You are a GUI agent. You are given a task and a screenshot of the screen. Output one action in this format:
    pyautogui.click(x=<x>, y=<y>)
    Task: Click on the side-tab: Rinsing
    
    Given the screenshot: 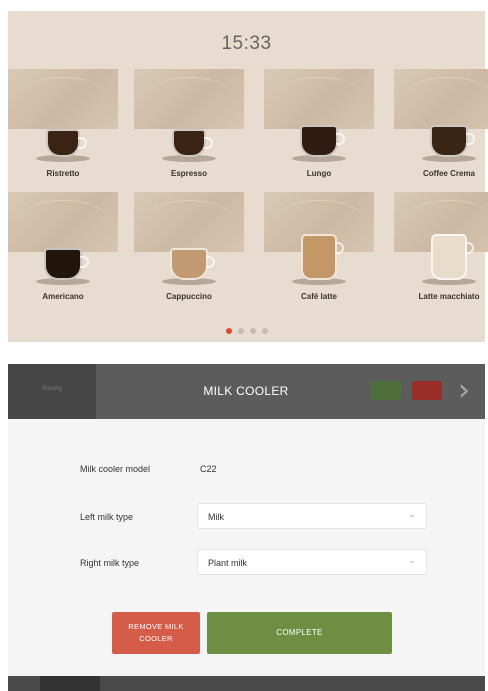 What is the action you would take?
    pyautogui.click(x=52, y=391)
    